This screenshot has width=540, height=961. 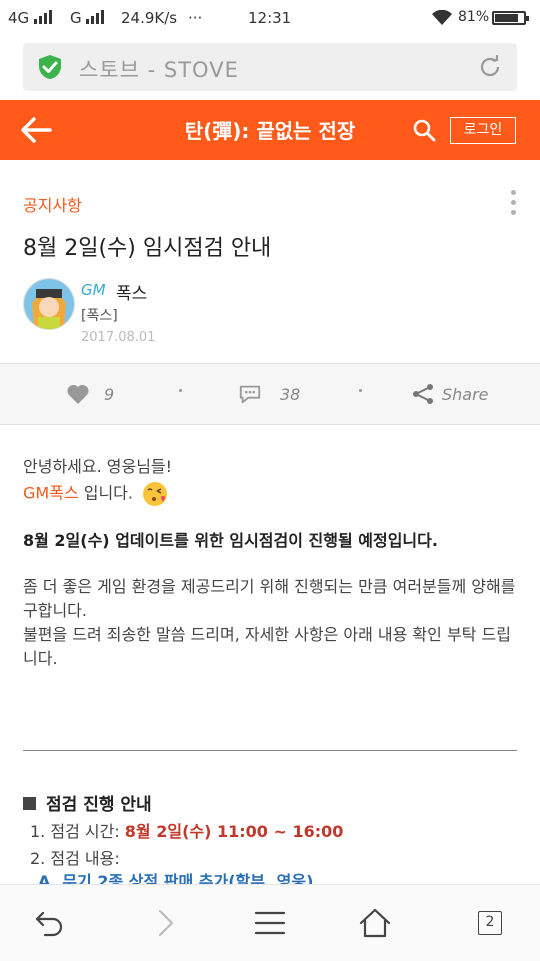 I want to click on url-bar: 스토브 - STOVE, so click(x=270, y=67).